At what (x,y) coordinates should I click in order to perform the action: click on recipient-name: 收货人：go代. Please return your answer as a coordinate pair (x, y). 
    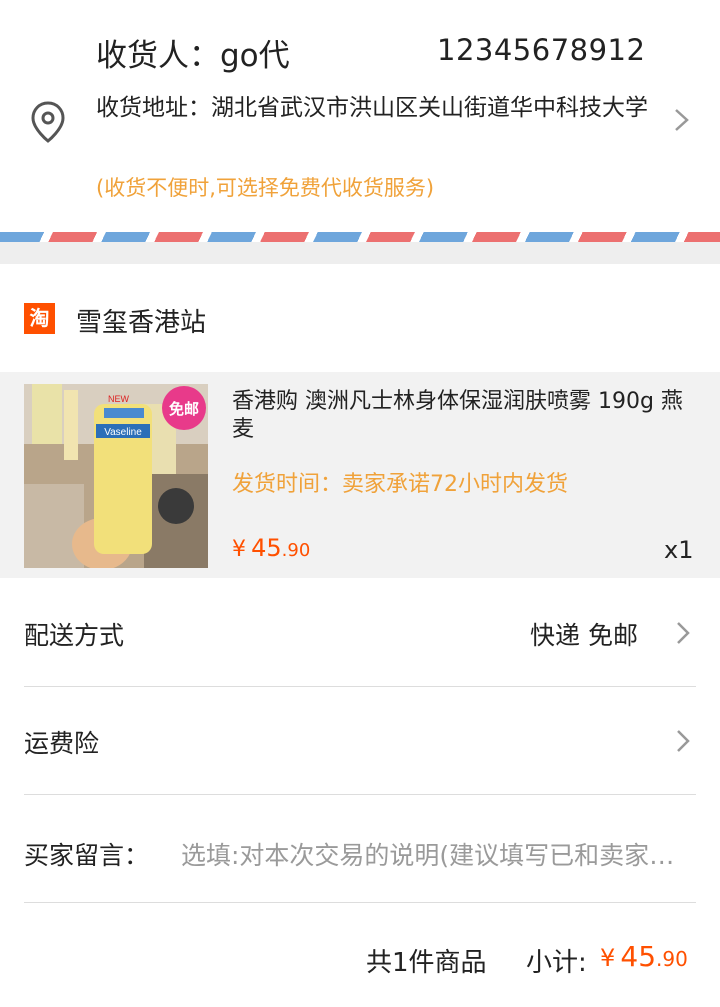
    Looking at the image, I should click on (193, 56).